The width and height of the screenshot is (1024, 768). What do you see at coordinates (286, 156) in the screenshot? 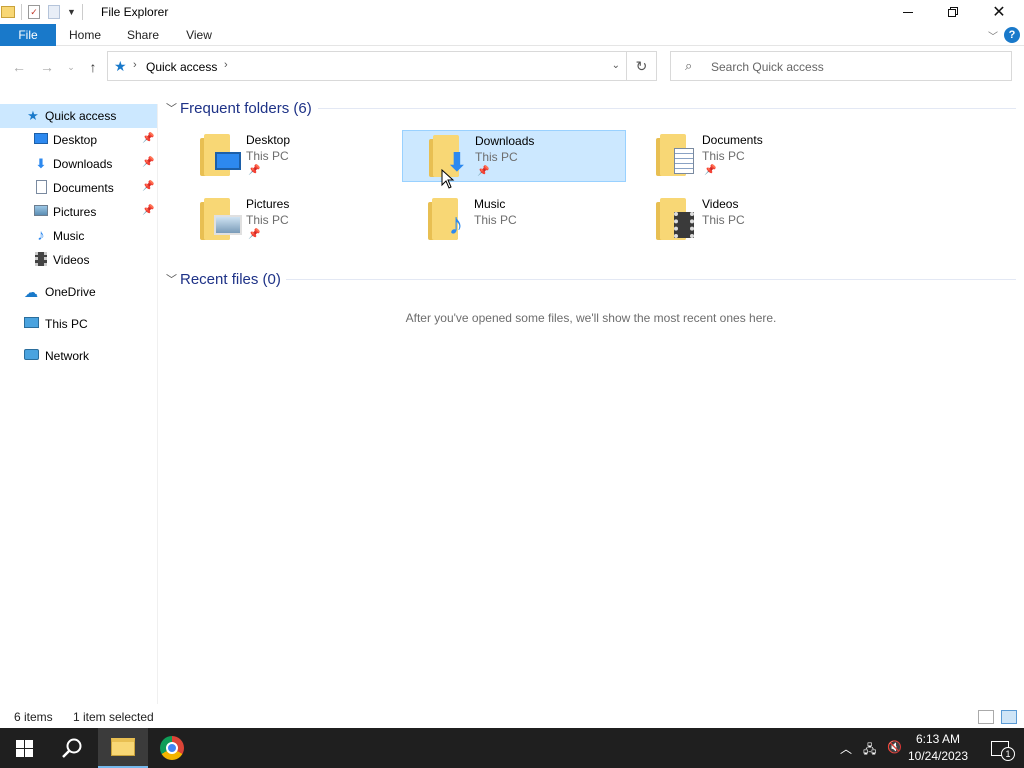
I see `folder-tile-desktop: Desktop This PC 📌` at bounding box center [286, 156].